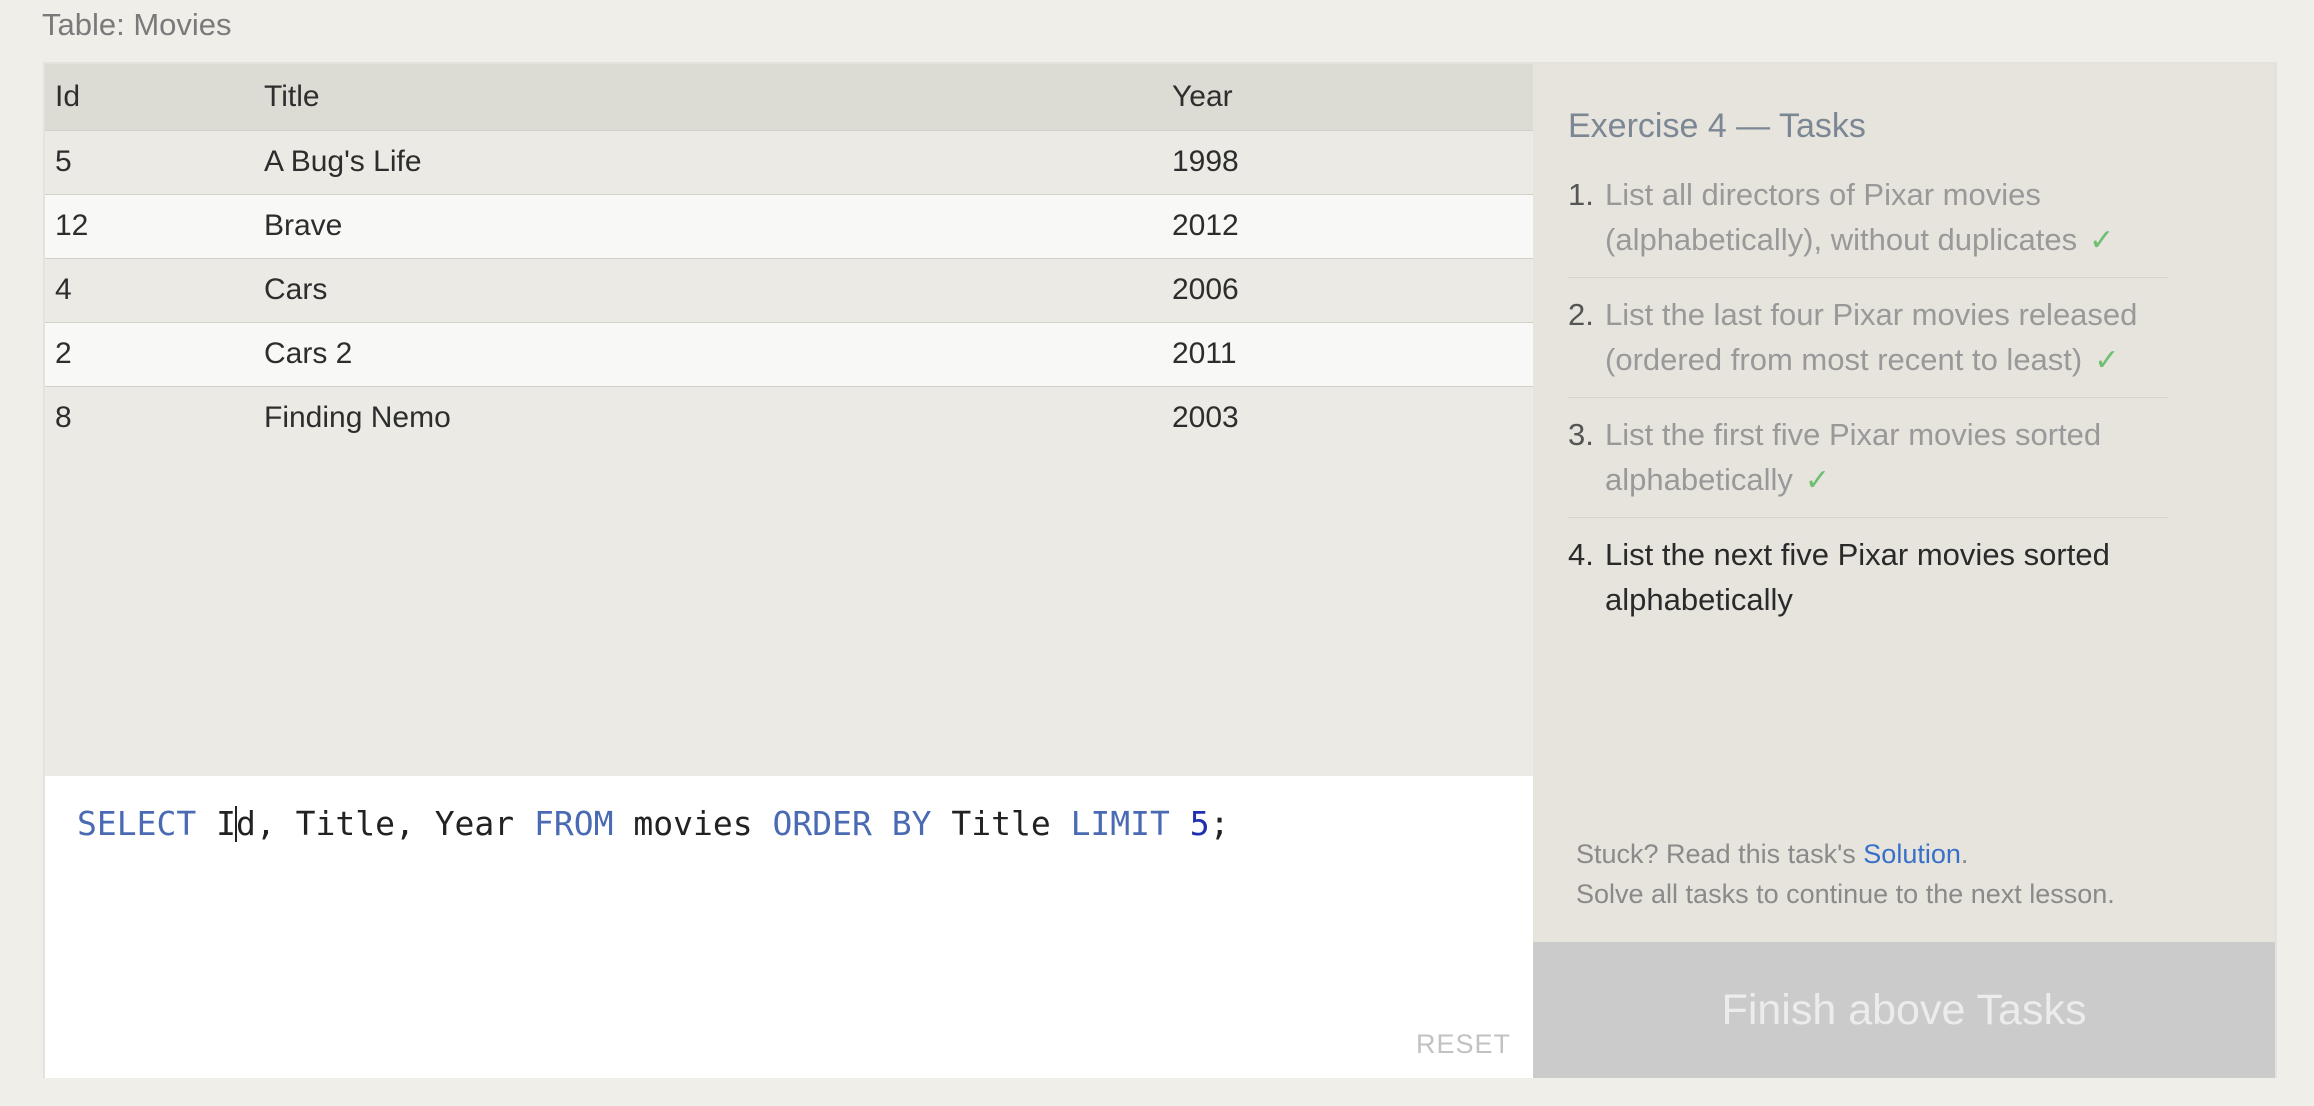 The image size is (2314, 1106). What do you see at coordinates (343, 161) in the screenshot?
I see `cell-title: A Bug's Life` at bounding box center [343, 161].